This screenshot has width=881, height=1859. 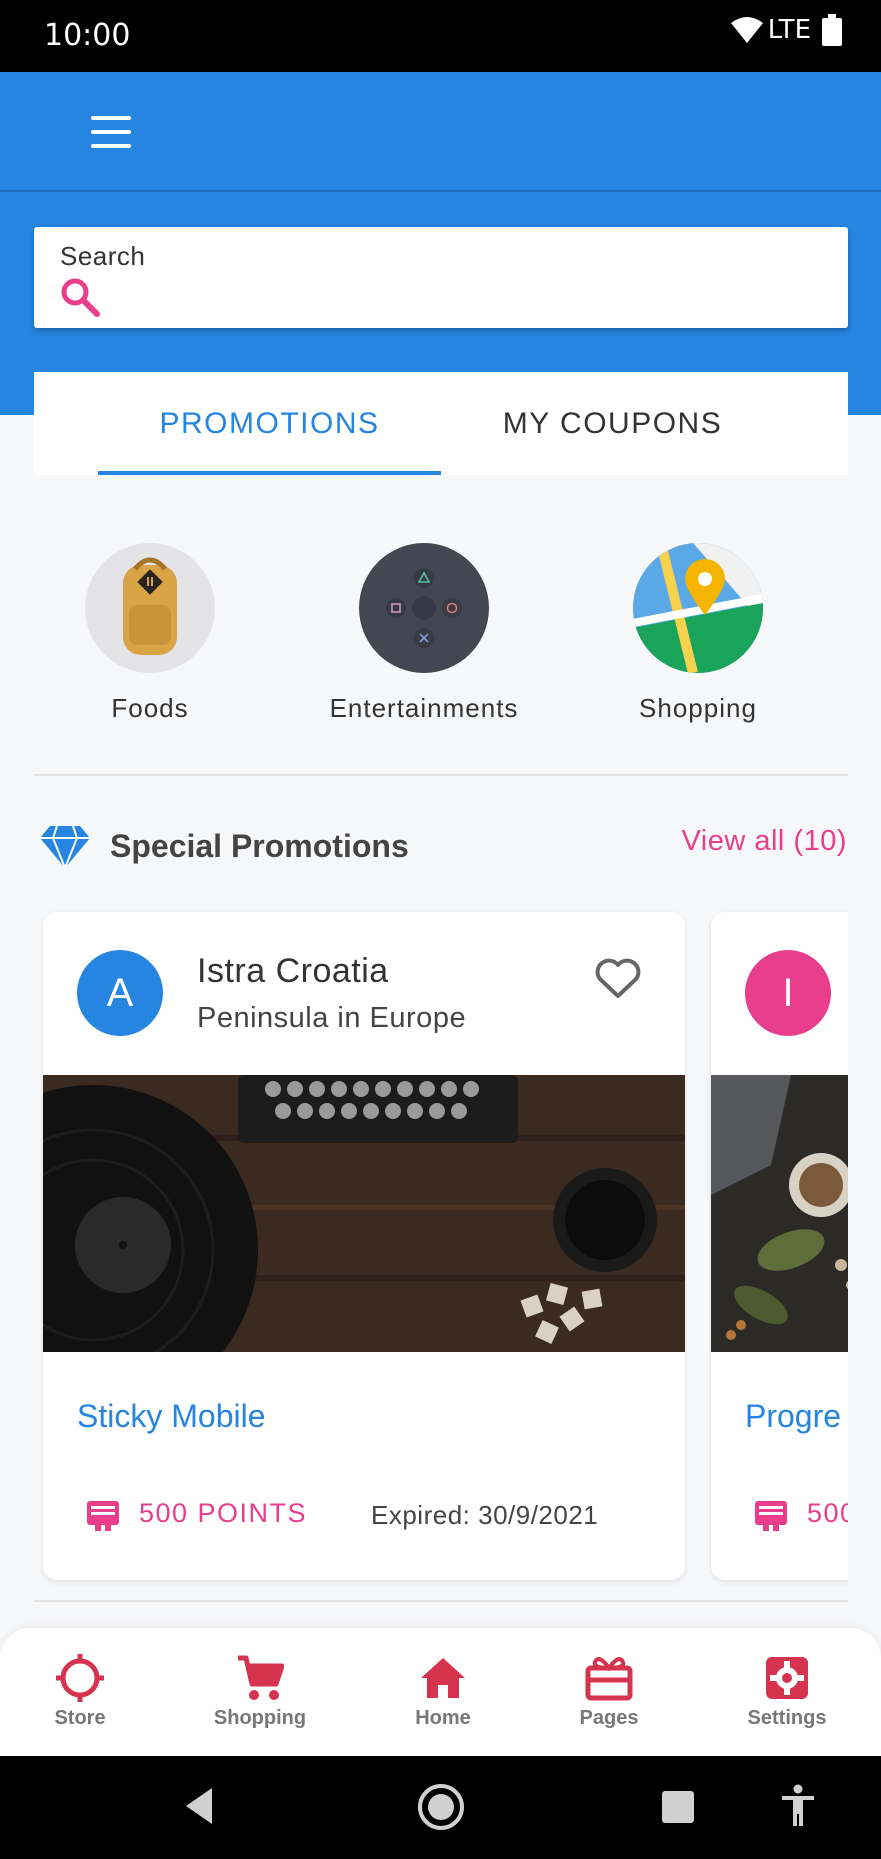 What do you see at coordinates (612, 423) in the screenshot?
I see `tab-my-coupons: MY COUPONS` at bounding box center [612, 423].